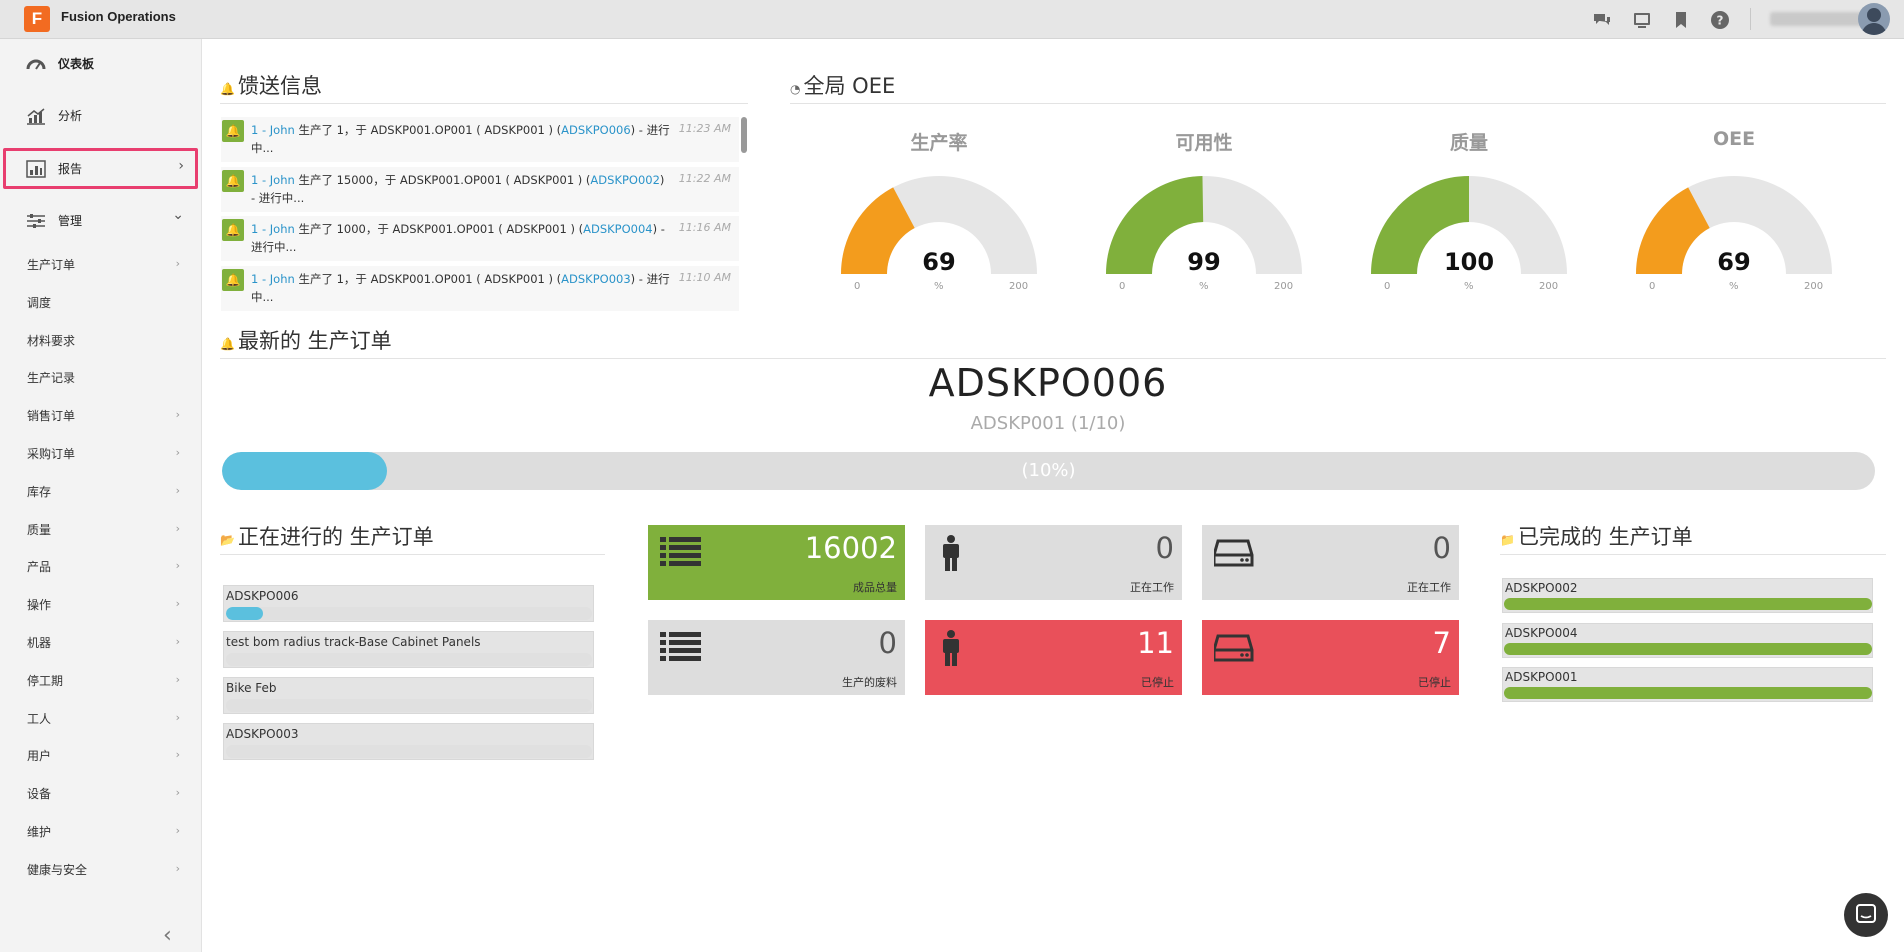  Describe the element at coordinates (314, 341) in the screenshot. I see `latest-po-heading-text: 最新的 生产订单` at that location.